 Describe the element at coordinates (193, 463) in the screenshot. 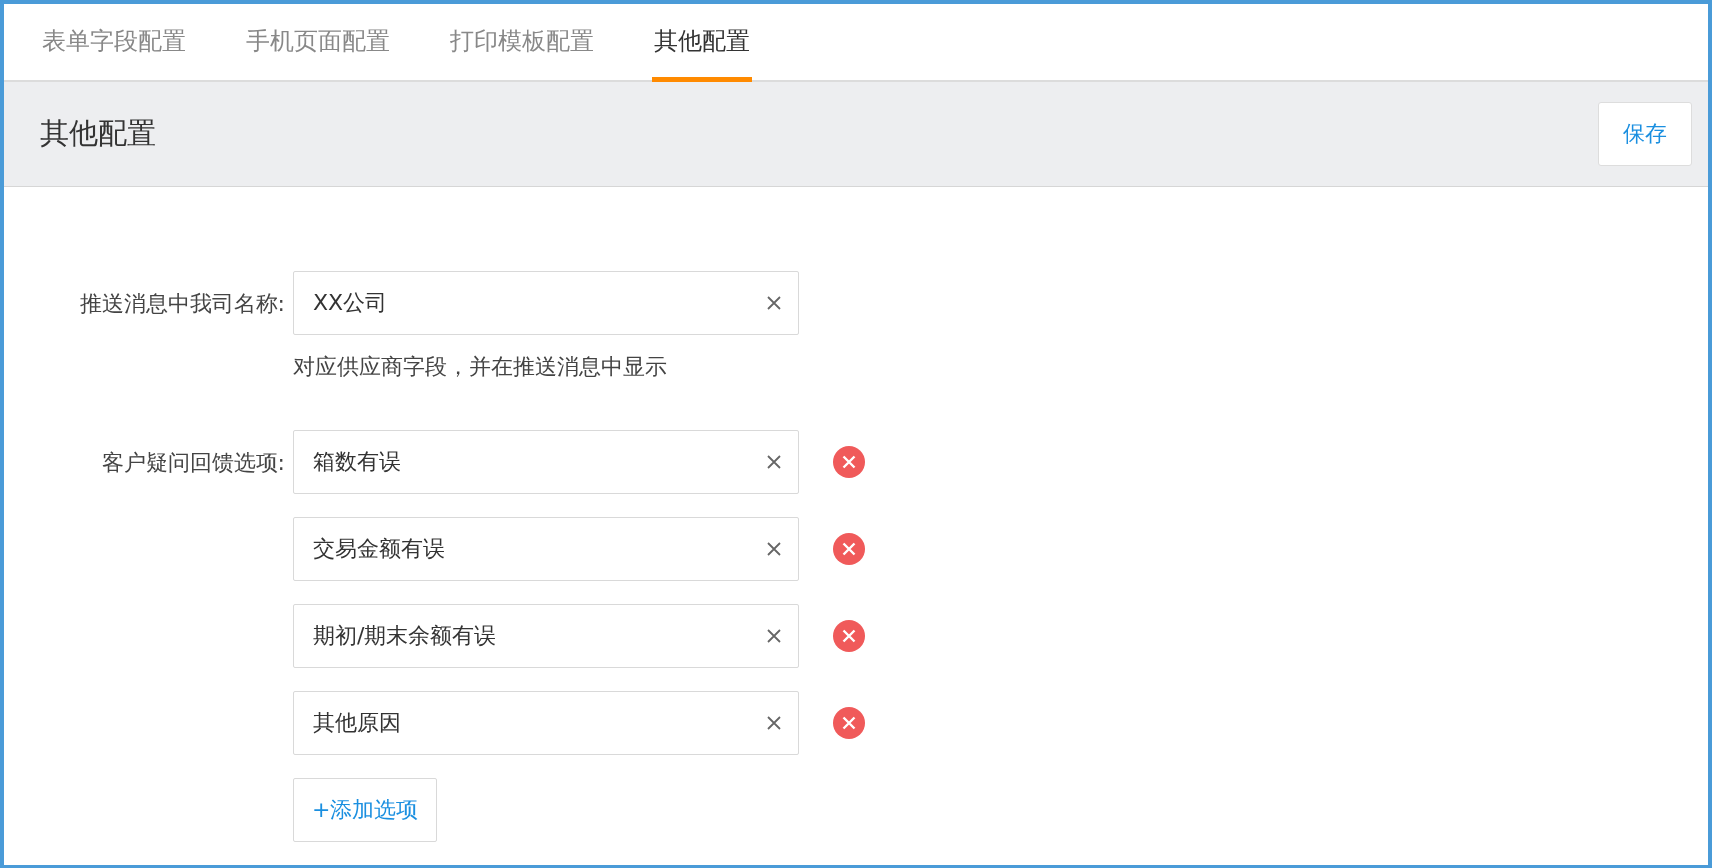

I see `field-label: 客户疑问回馈选项:` at that location.